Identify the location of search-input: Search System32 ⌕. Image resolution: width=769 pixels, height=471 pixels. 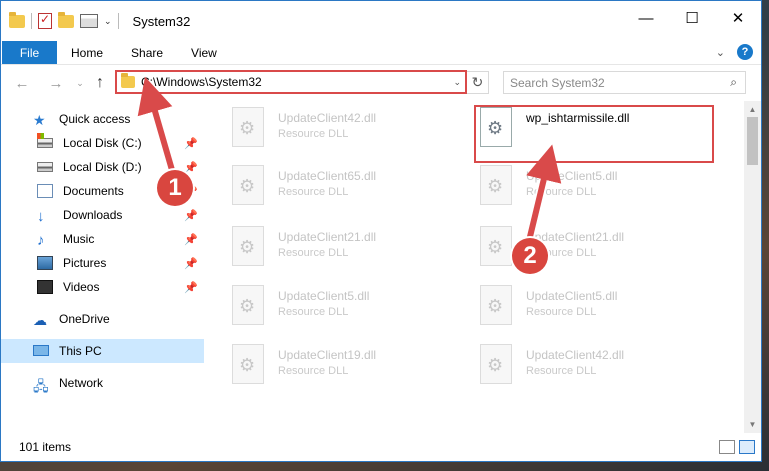
(624, 82).